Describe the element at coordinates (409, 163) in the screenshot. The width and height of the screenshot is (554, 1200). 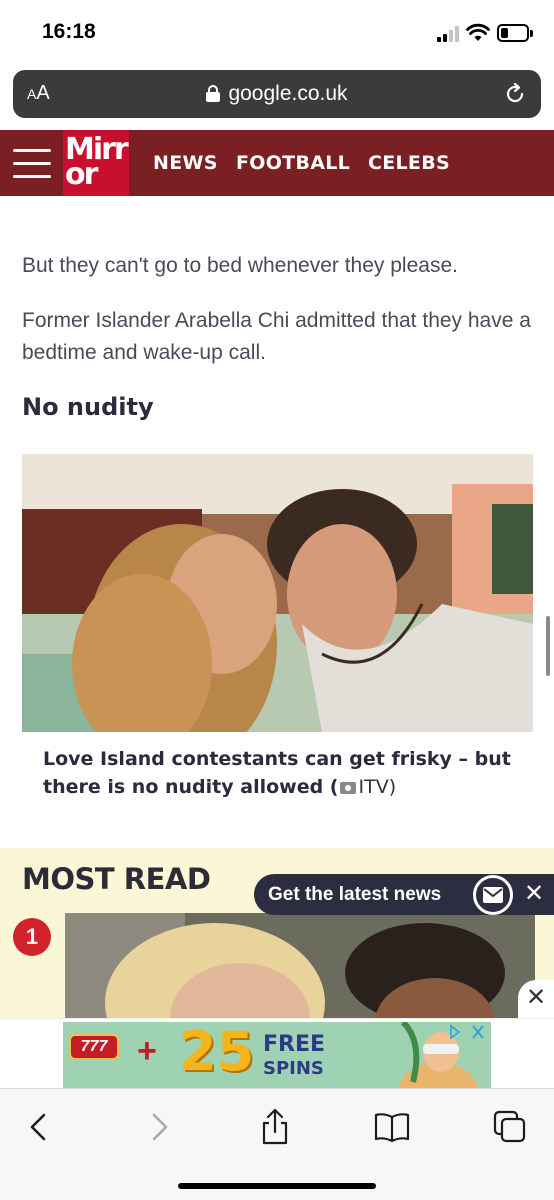
I see `nav-celebs: CELEBS` at that location.